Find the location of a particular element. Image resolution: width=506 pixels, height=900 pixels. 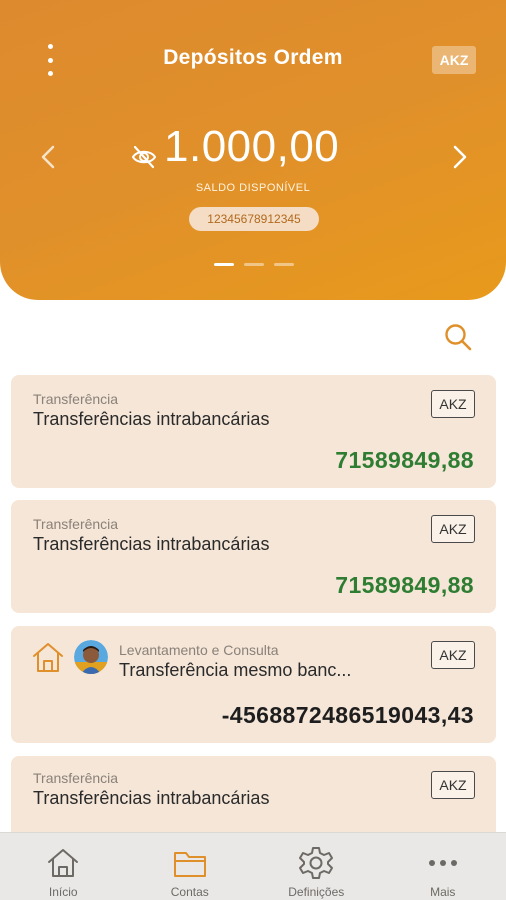

balance-label: SALDO DISPONÍVEL is located at coordinates (253, 188).